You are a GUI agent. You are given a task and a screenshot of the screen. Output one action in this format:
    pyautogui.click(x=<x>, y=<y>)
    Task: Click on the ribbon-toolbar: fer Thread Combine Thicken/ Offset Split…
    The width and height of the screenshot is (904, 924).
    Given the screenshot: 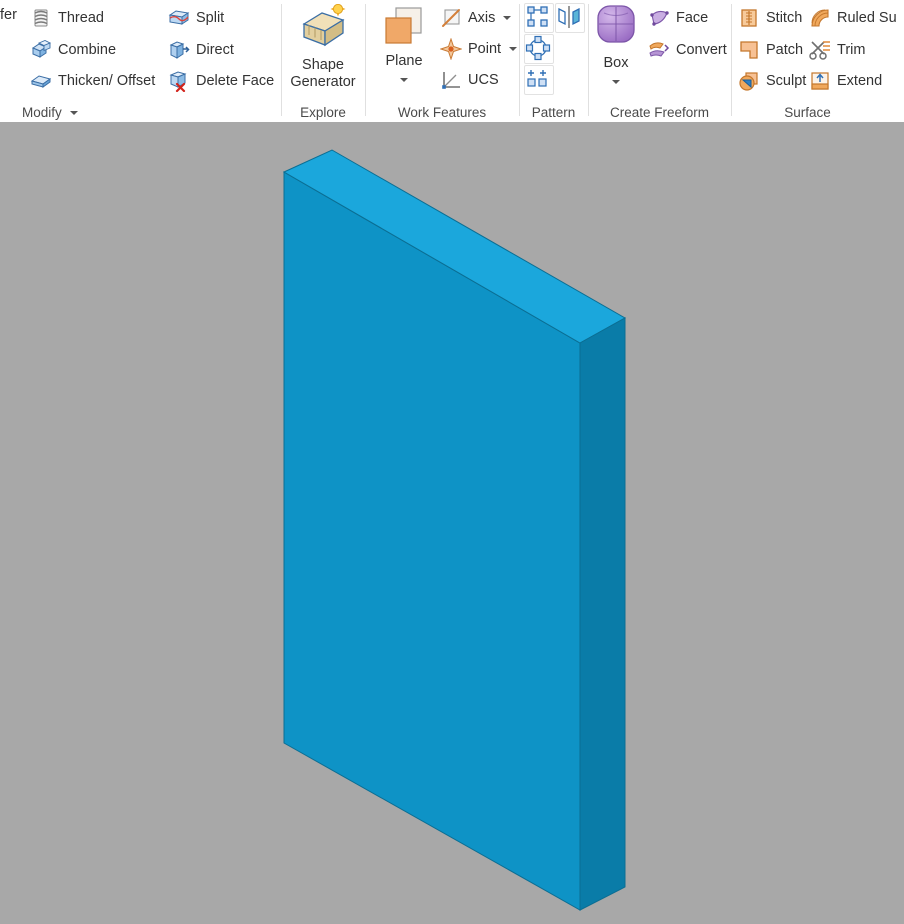 What is the action you would take?
    pyautogui.click(x=452, y=61)
    